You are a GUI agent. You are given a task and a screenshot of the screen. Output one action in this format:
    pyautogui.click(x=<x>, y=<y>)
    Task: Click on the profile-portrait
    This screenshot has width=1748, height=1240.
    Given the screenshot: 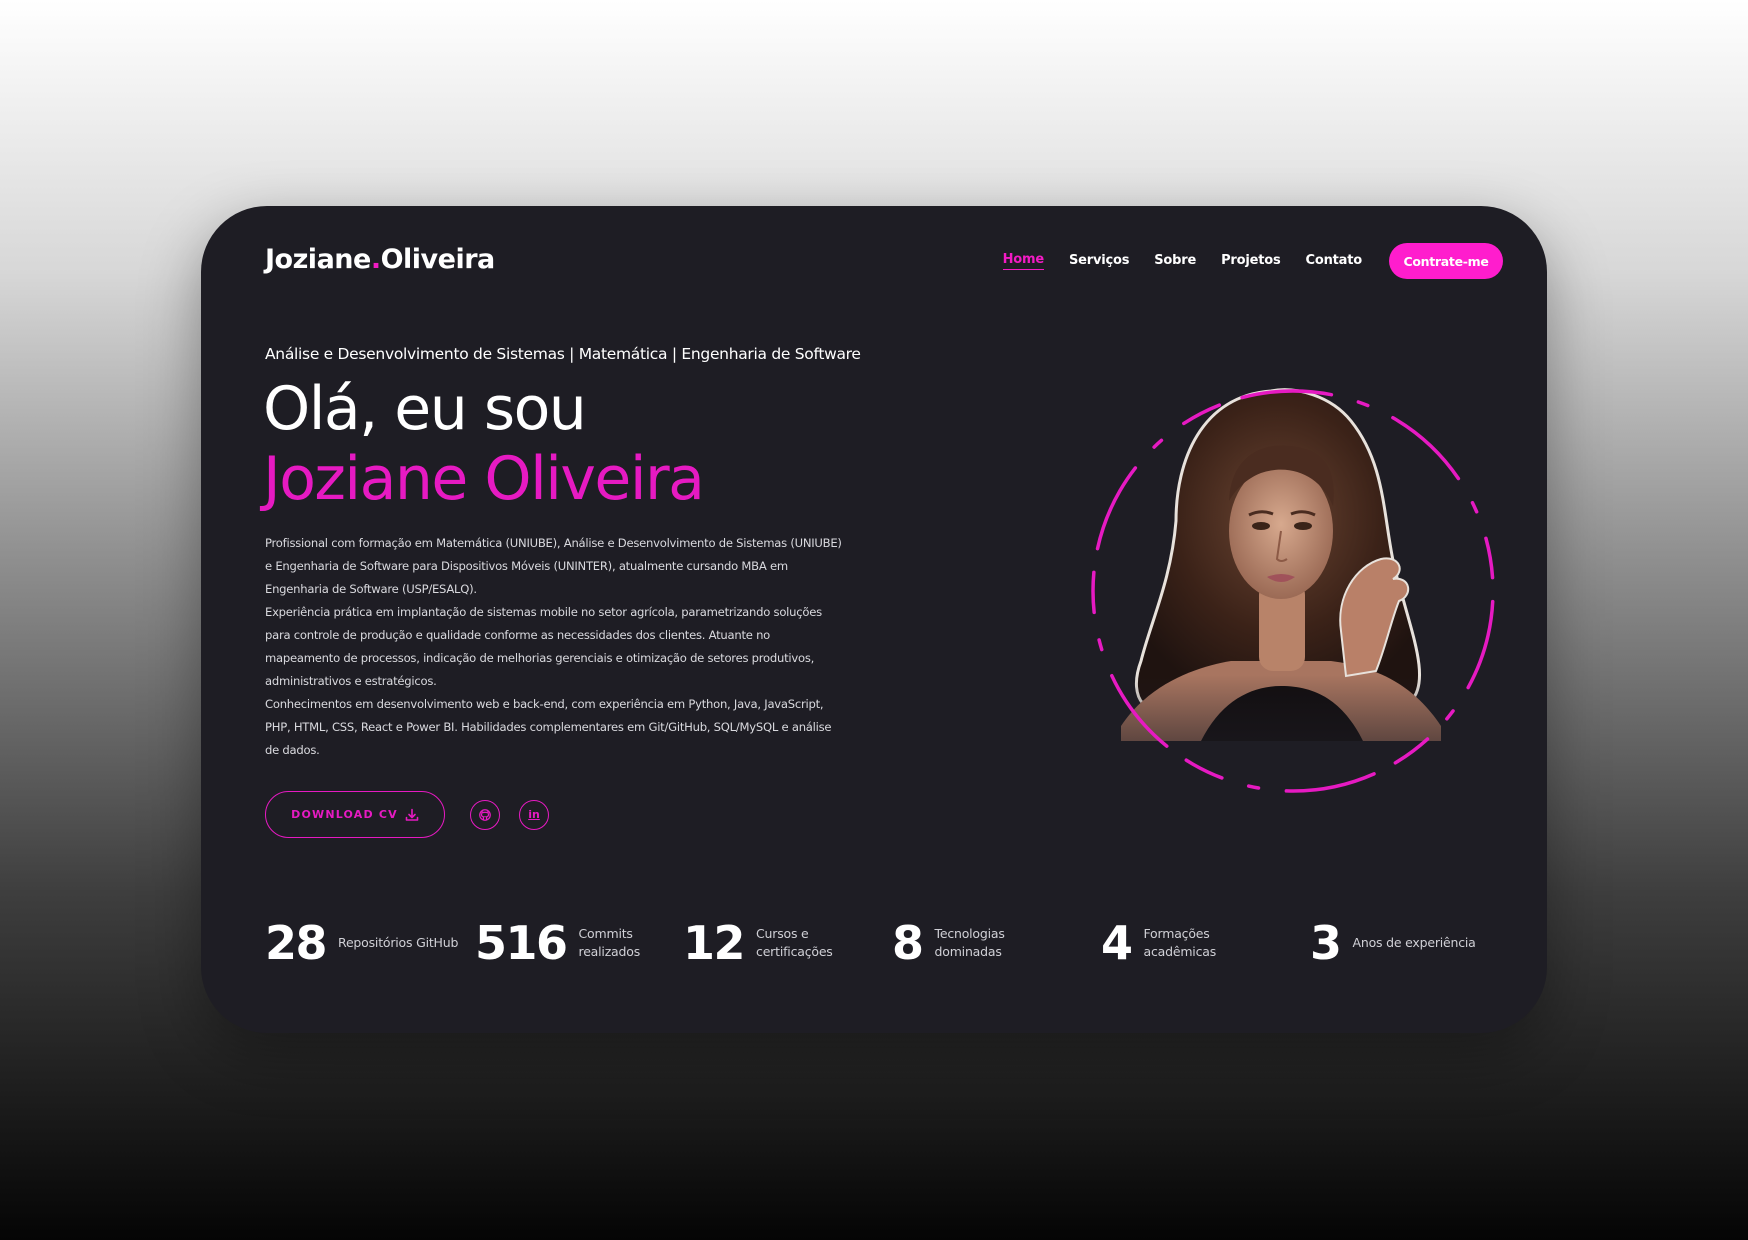 What is the action you would take?
    pyautogui.click(x=1291, y=591)
    